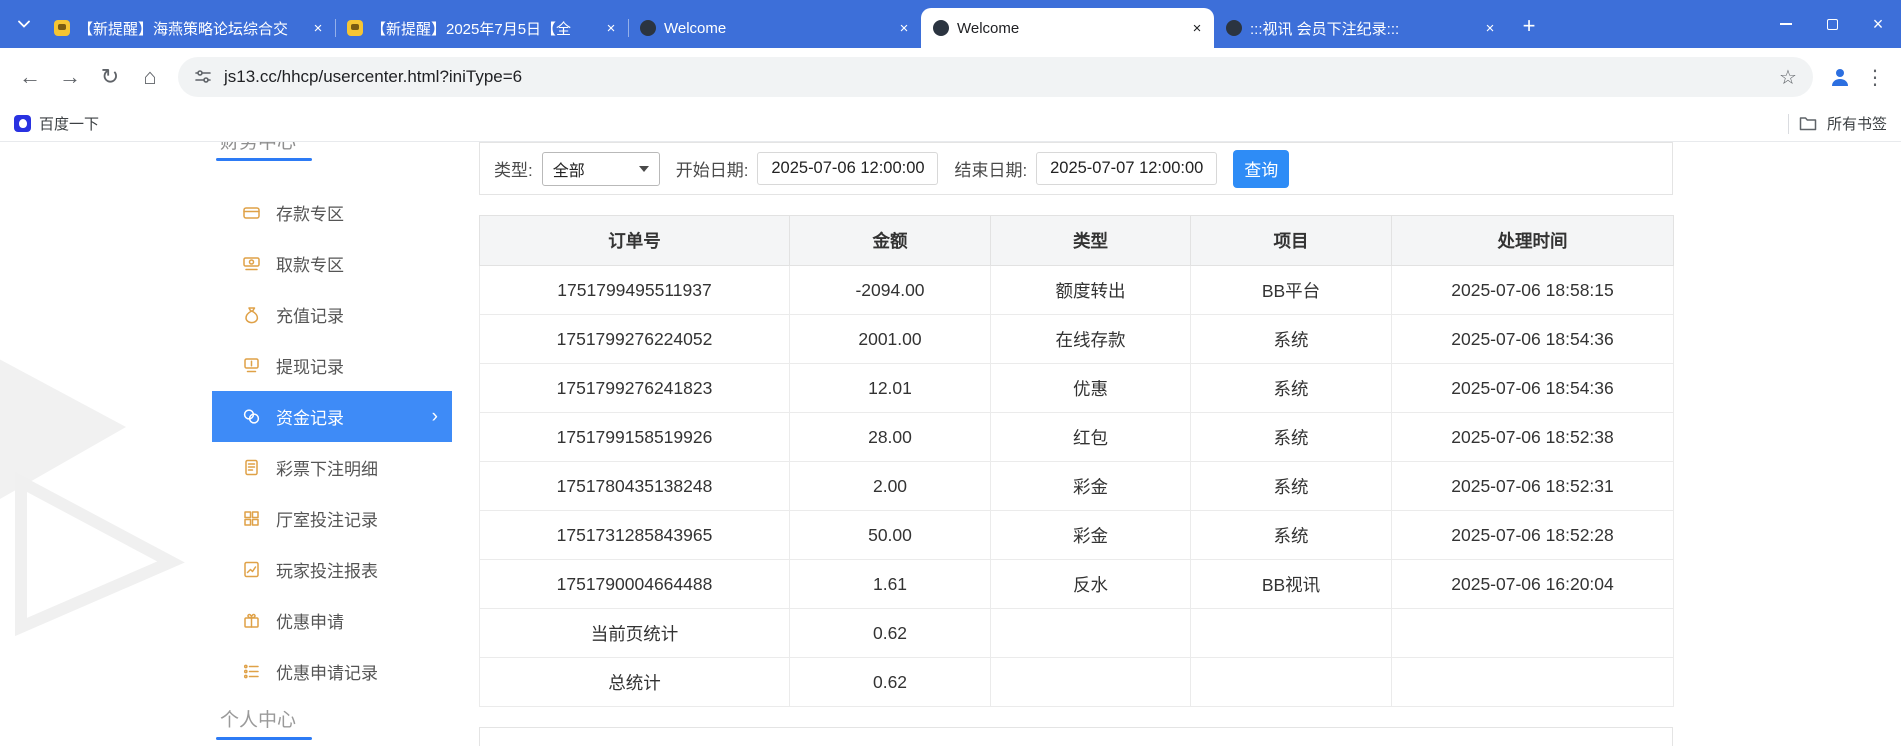 The image size is (1901, 746). What do you see at coordinates (600, 168) in the screenshot?
I see `type-select: 全部` at bounding box center [600, 168].